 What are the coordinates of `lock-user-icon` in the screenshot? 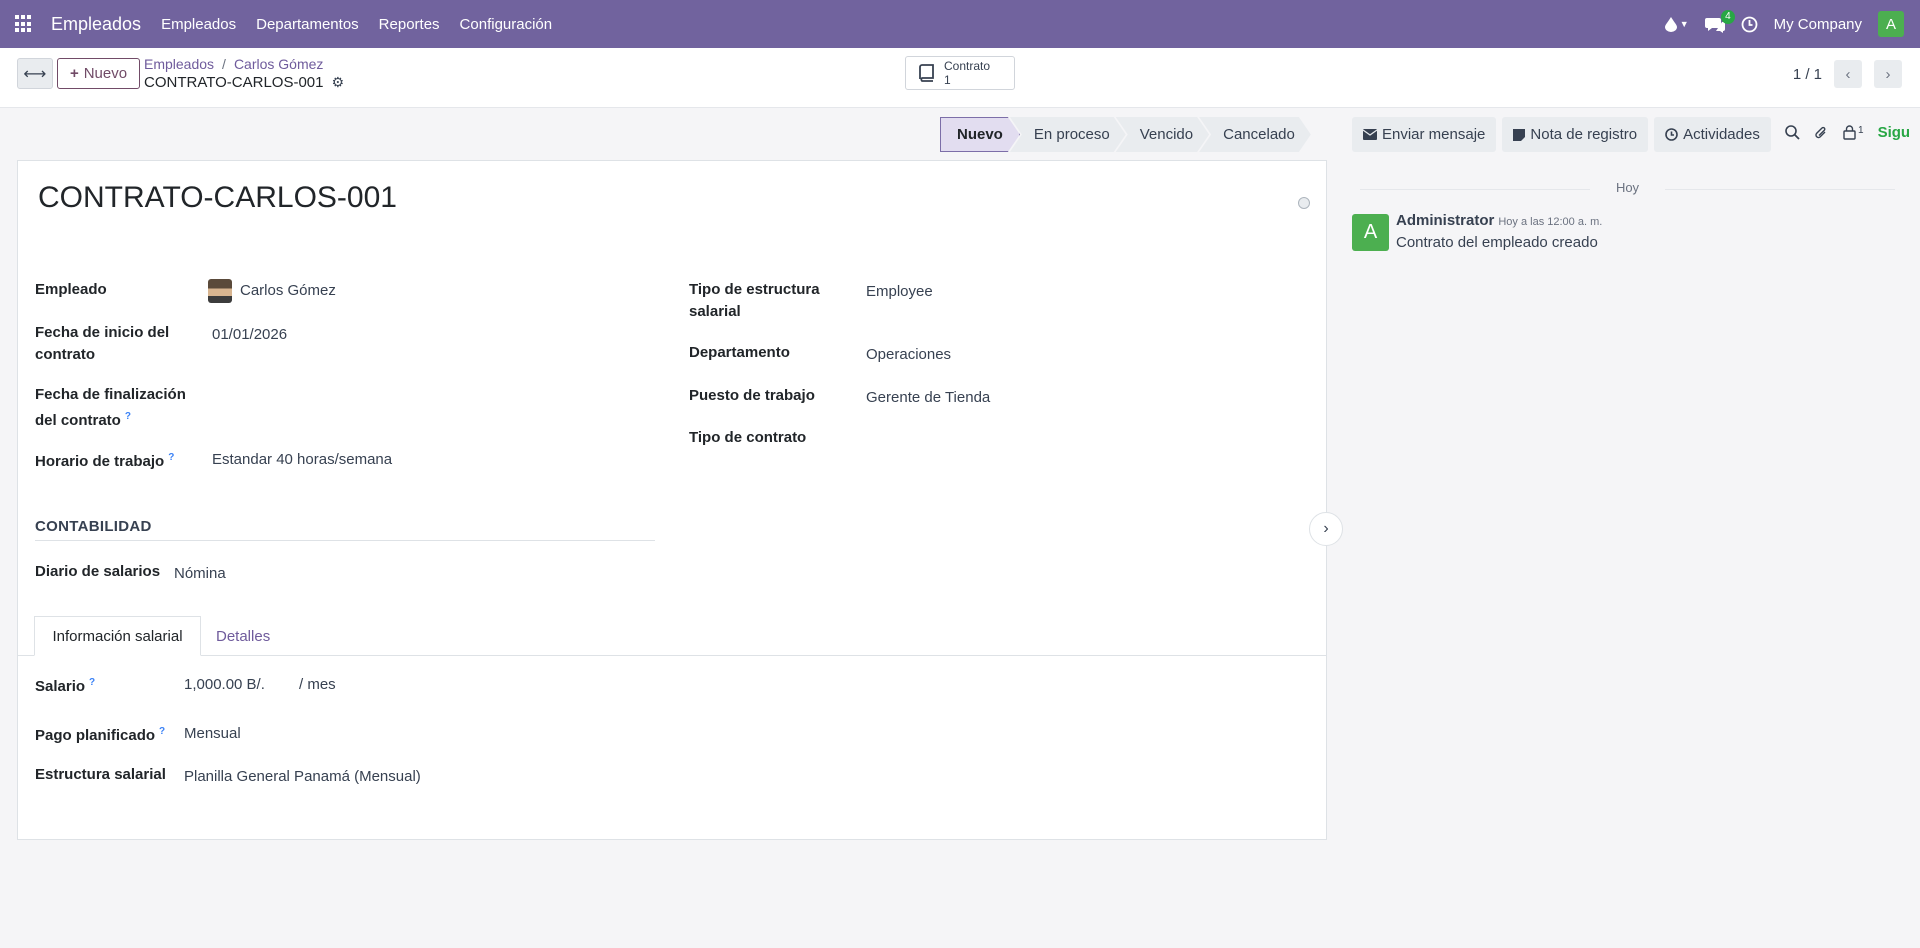 It's located at (1849, 132).